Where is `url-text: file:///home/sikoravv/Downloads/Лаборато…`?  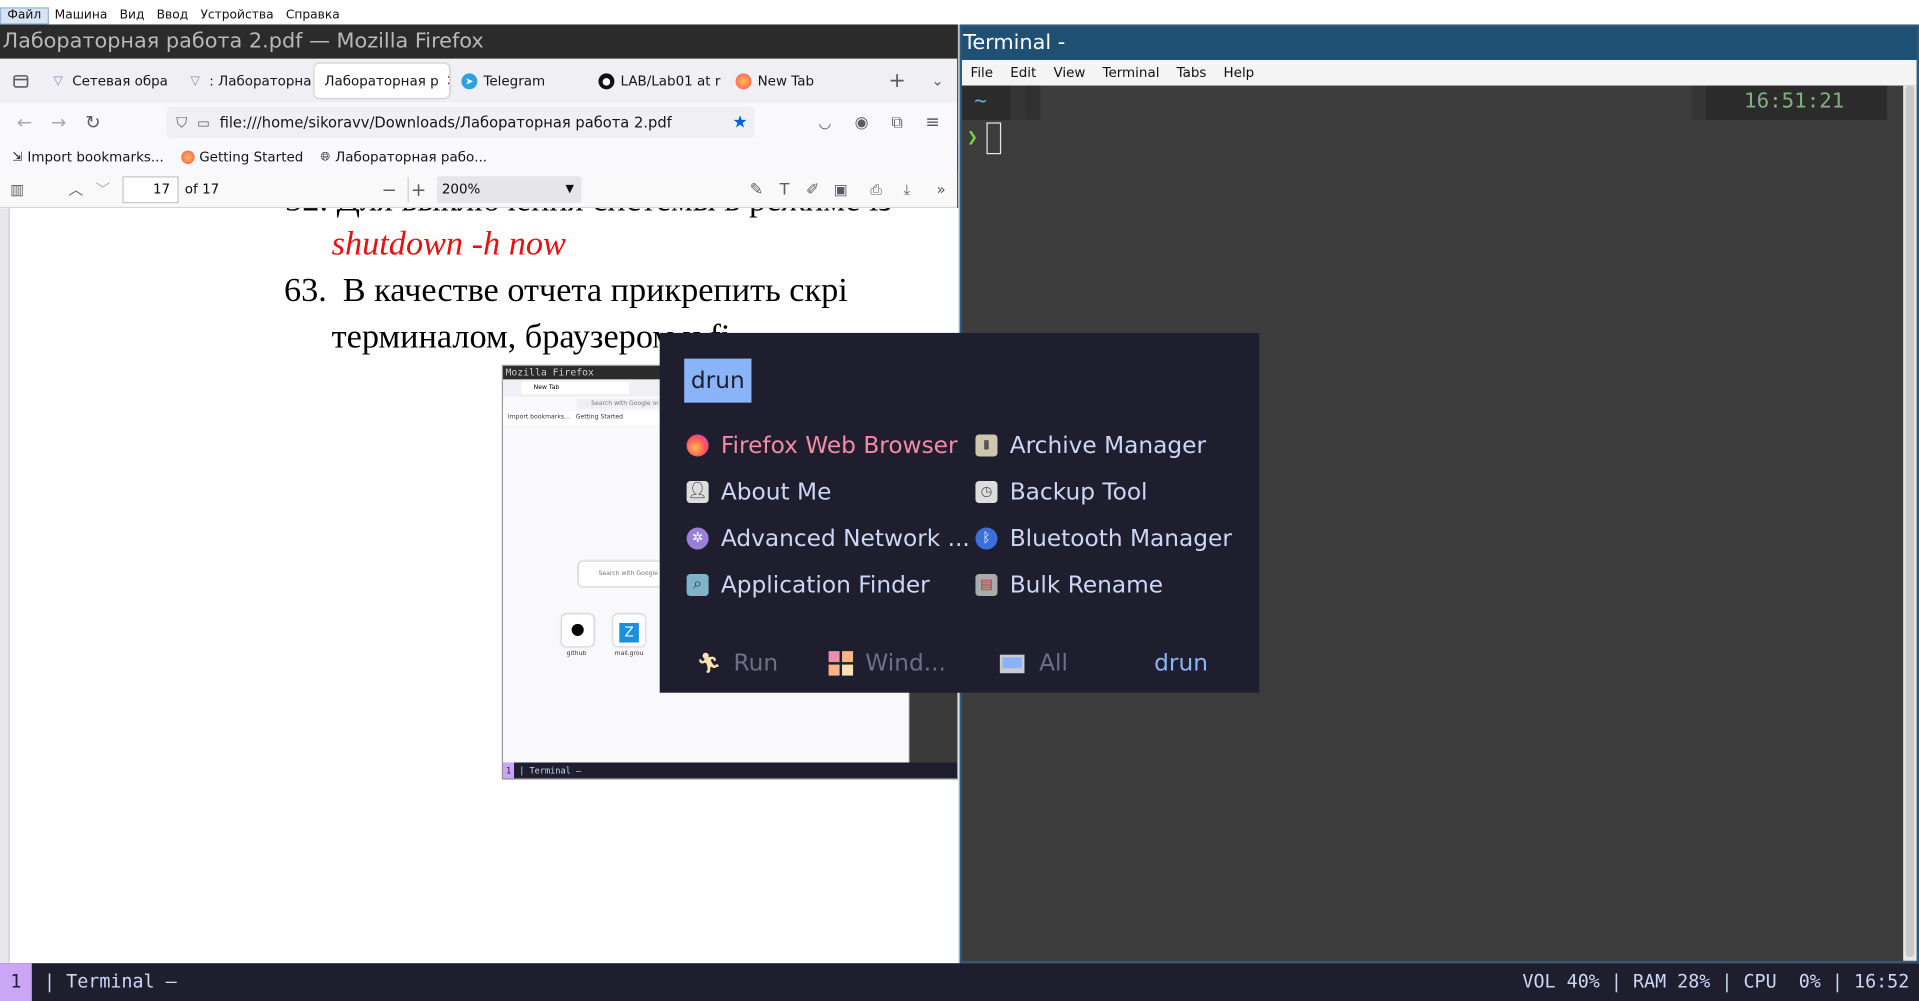 url-text: file:///home/sikoravv/Downloads/Лаборато… is located at coordinates (446, 122).